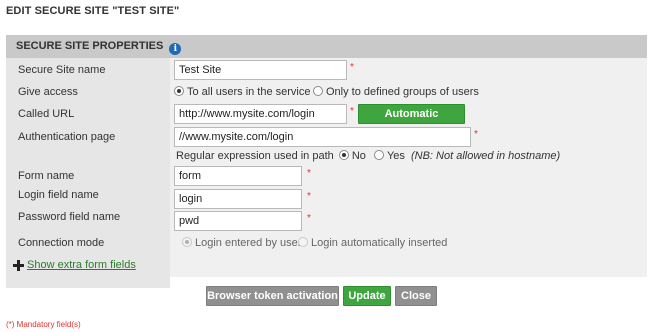  What do you see at coordinates (69, 217) in the screenshot?
I see `password-field-label: Password field name` at bounding box center [69, 217].